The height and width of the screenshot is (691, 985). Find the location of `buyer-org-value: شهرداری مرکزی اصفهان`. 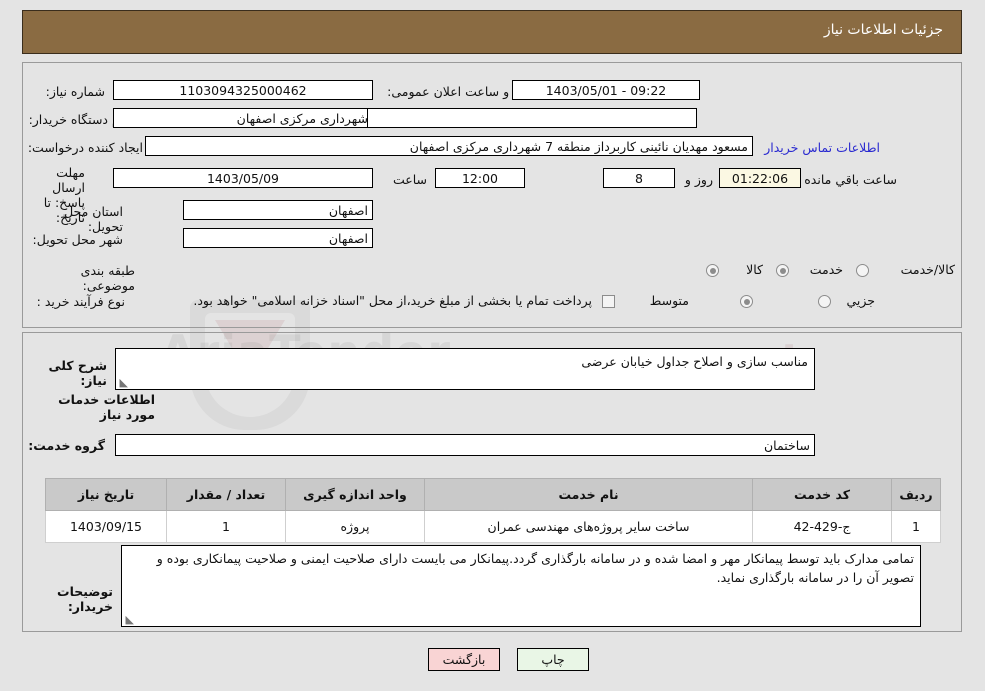

buyer-org-value: شهرداری مرکزی اصفهان is located at coordinates (243, 118).